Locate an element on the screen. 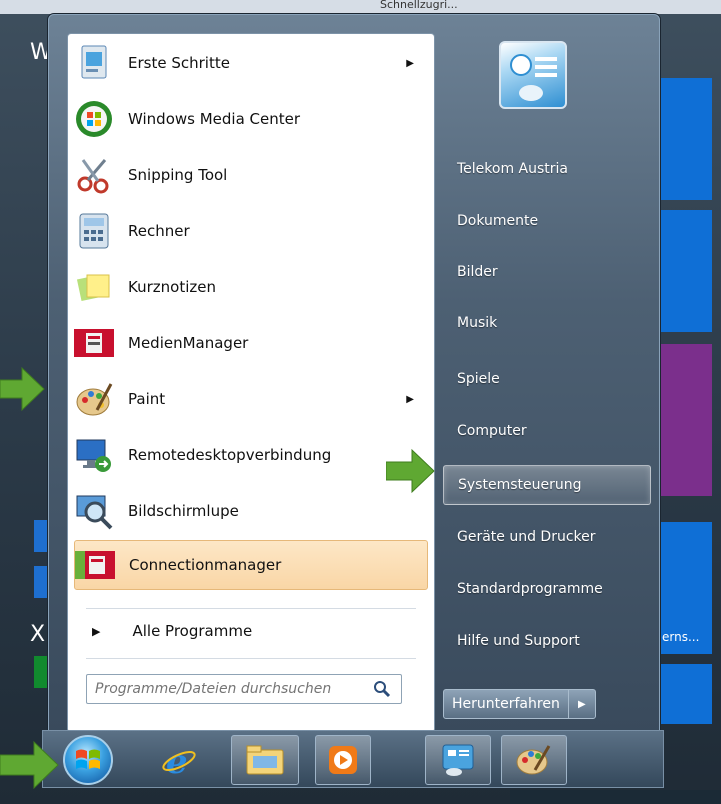 Image resolution: width=721 pixels, height=804 pixels. start-button is located at coordinates (88, 760).